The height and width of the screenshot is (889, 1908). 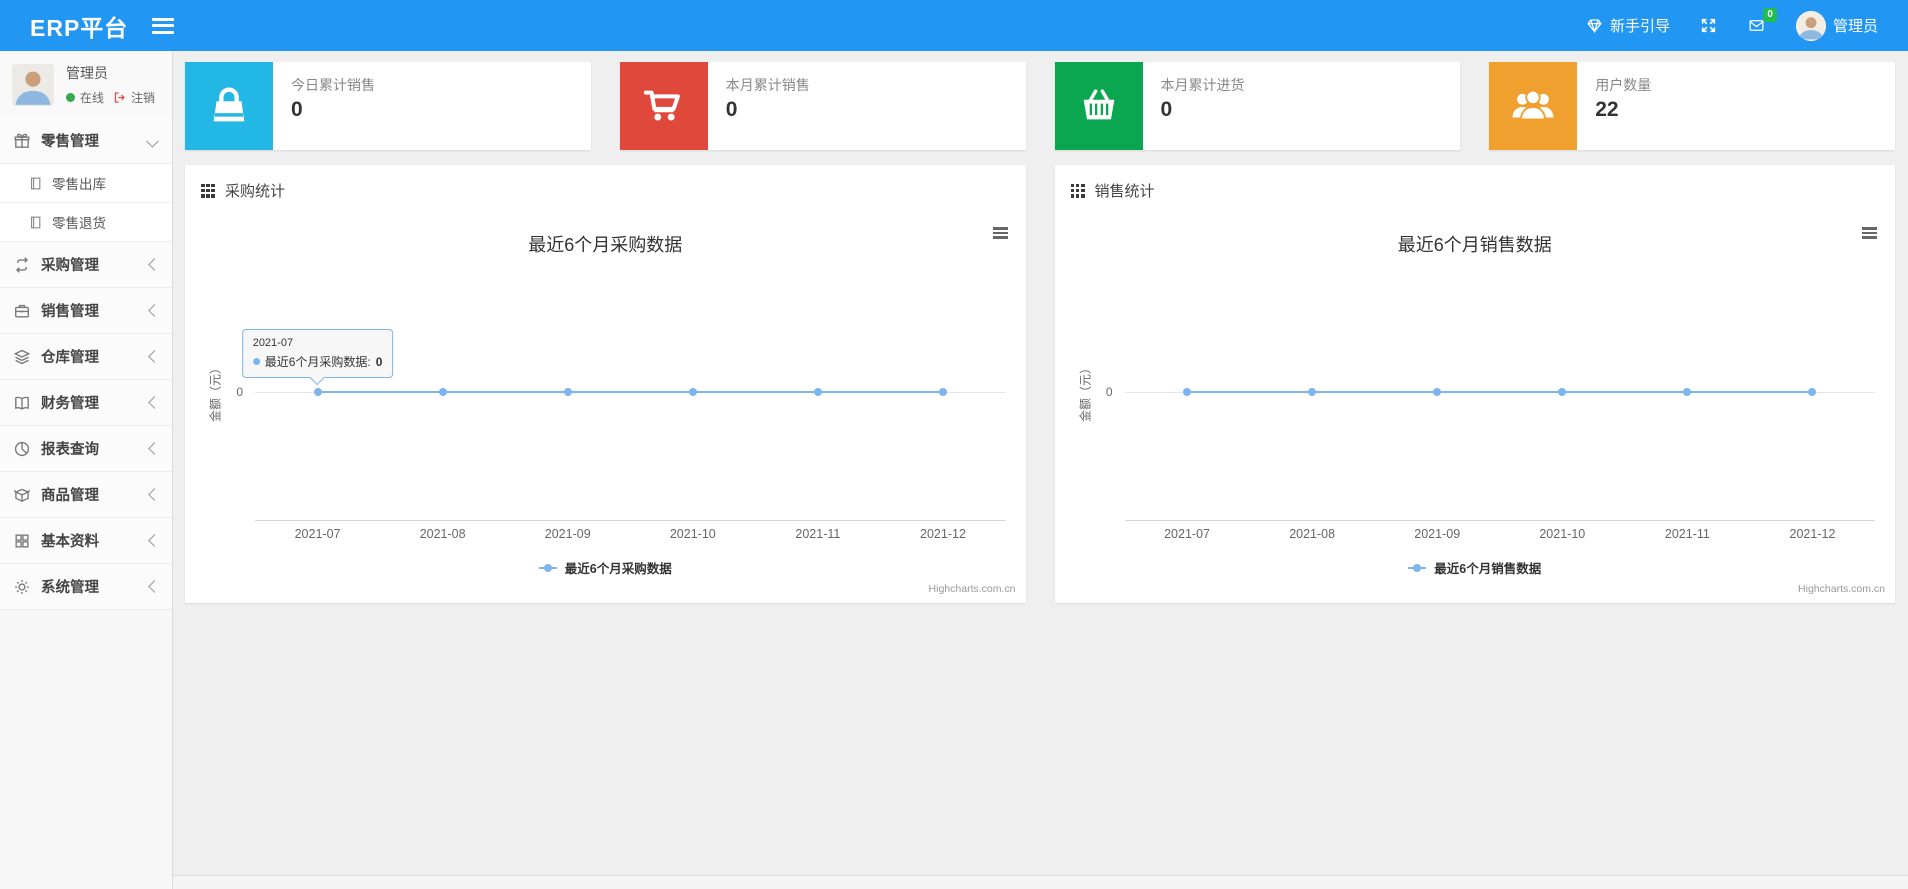 What do you see at coordinates (70, 97) in the screenshot?
I see `online-status-icon` at bounding box center [70, 97].